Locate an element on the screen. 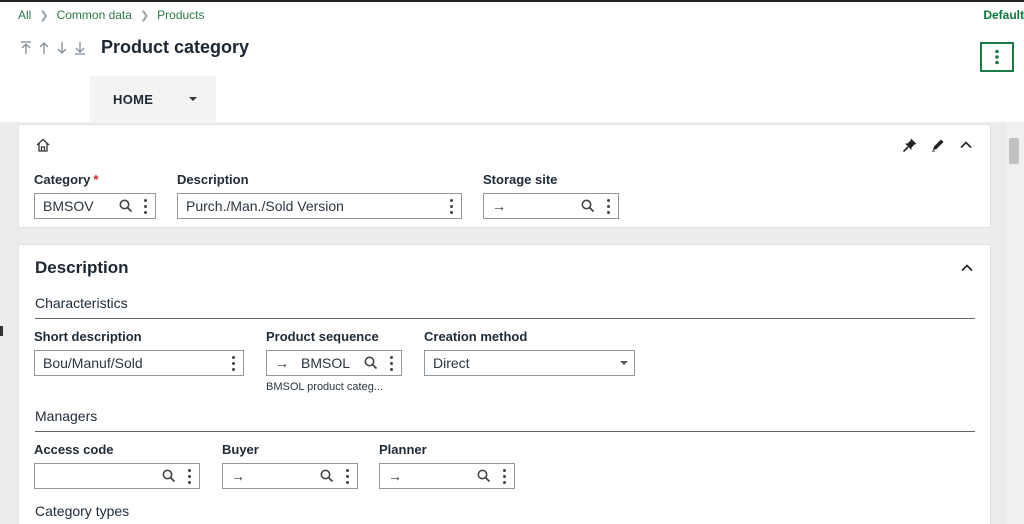  breadcrumb: All ❯ Common data ❯ Products is located at coordinates (111, 15).